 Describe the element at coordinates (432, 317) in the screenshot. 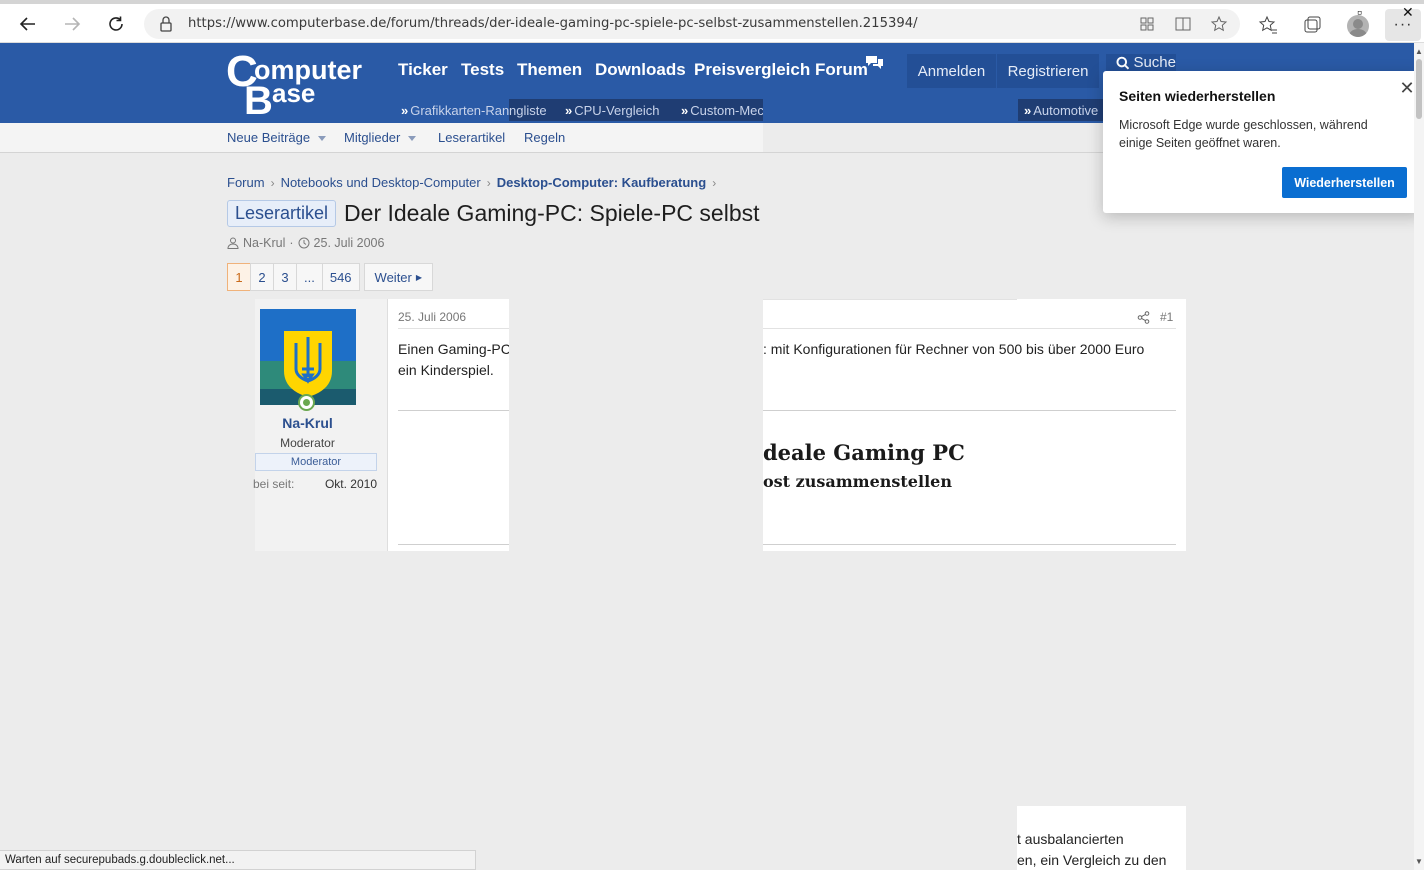

I see `post-date: 25. Juli 2006` at that location.